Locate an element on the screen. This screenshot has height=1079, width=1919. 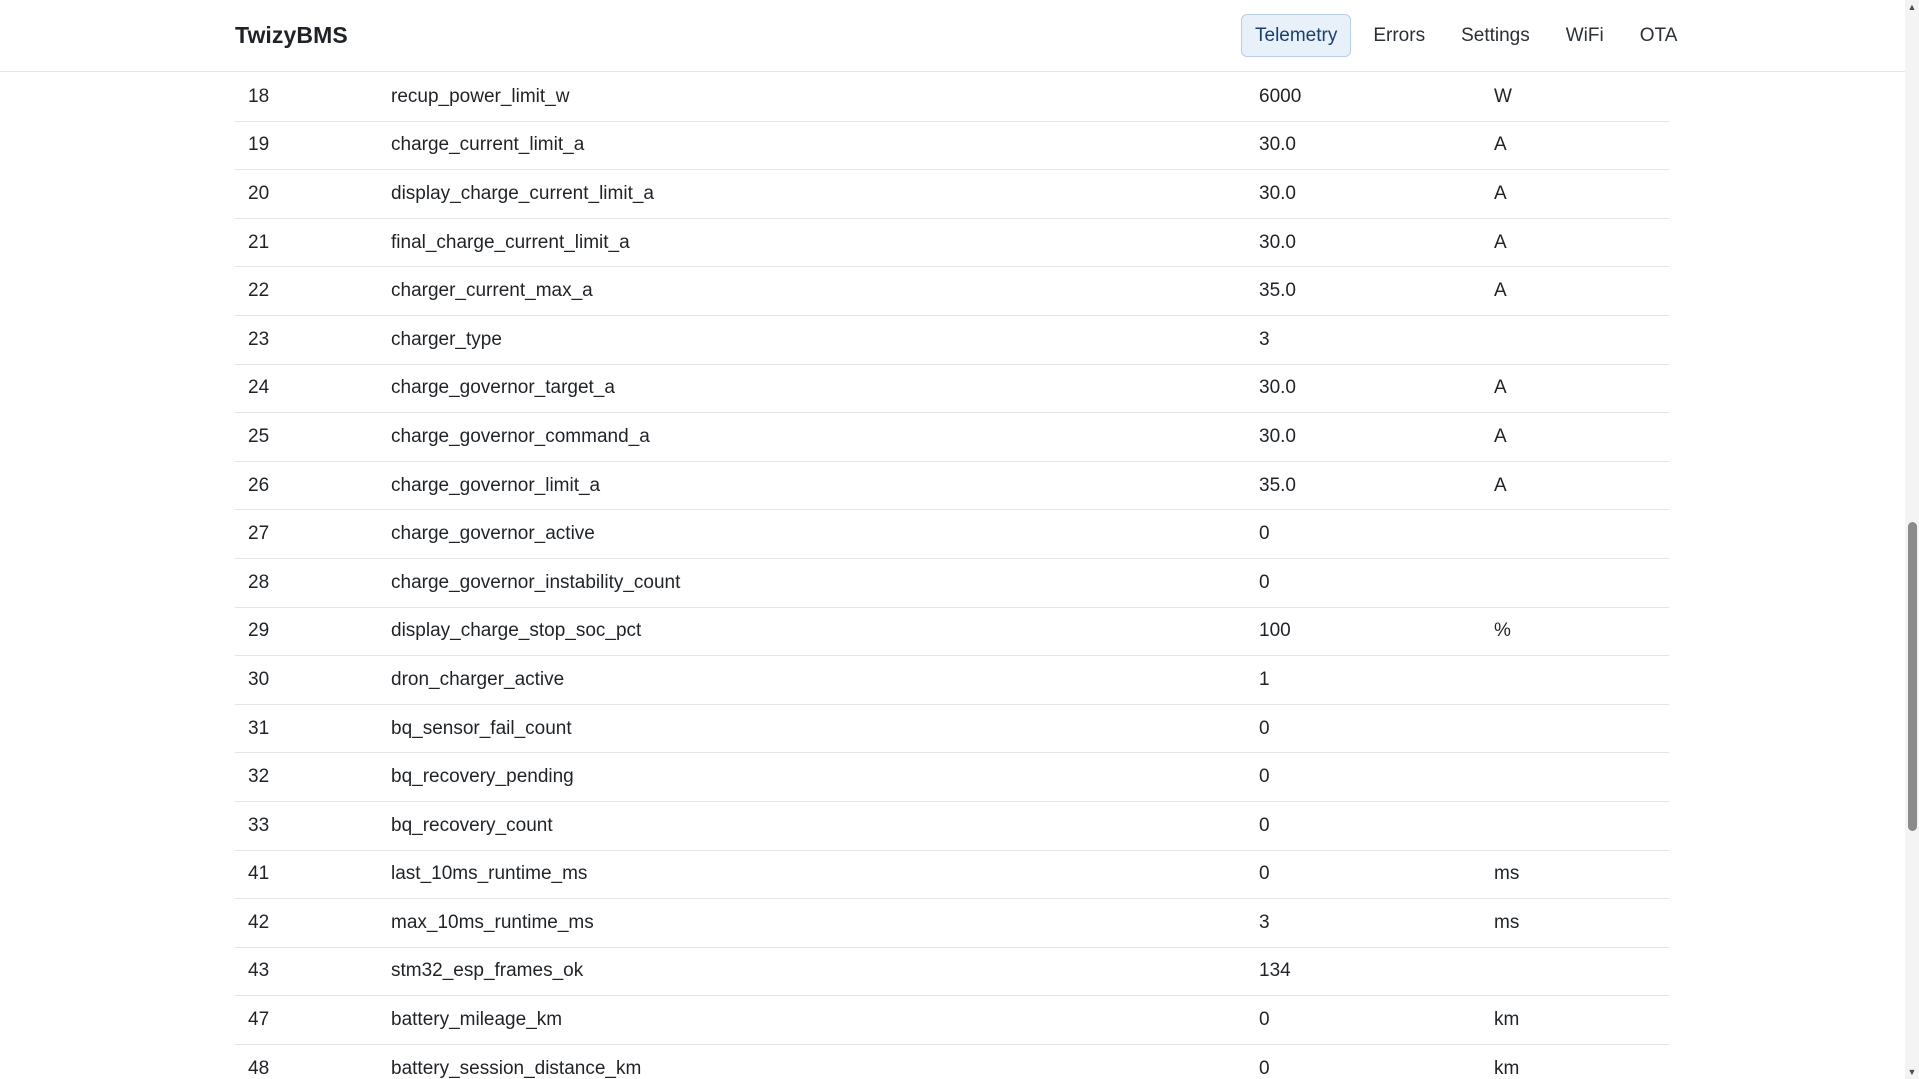
table-row: 20 display_charge_current_limit_a 30.0 A is located at coordinates (952, 194).